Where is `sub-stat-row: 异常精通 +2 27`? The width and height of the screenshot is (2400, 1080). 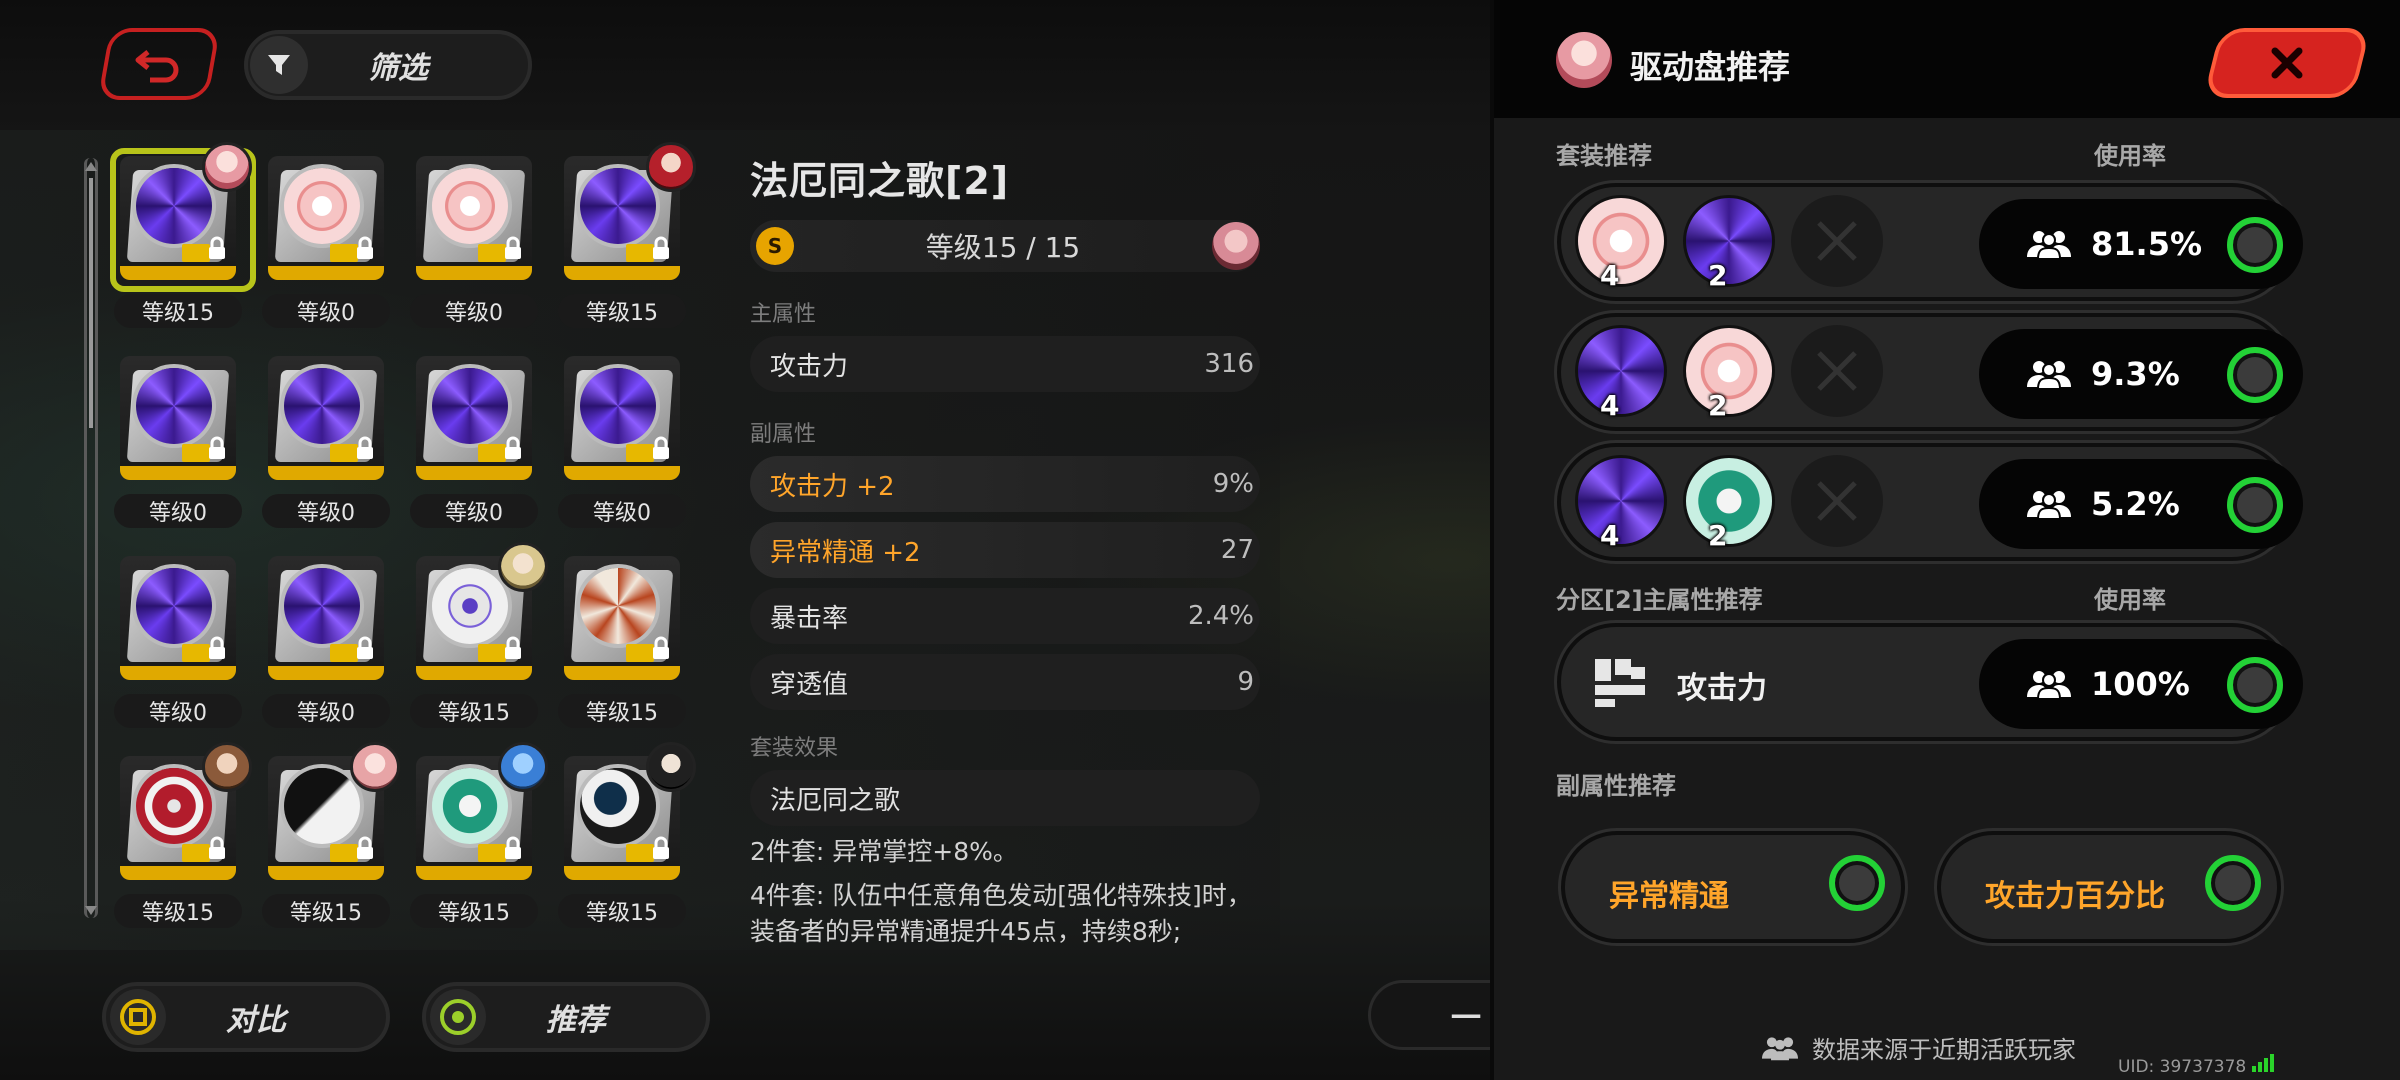 sub-stat-row: 异常精通 +2 27 is located at coordinates (1005, 550).